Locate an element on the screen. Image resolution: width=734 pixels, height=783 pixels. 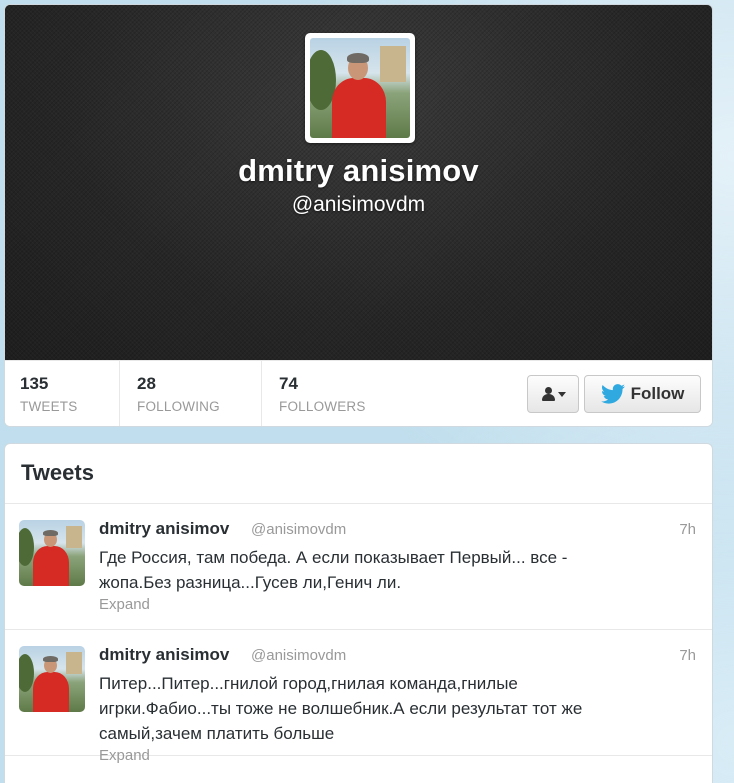
profile-photo is located at coordinates (360, 88).